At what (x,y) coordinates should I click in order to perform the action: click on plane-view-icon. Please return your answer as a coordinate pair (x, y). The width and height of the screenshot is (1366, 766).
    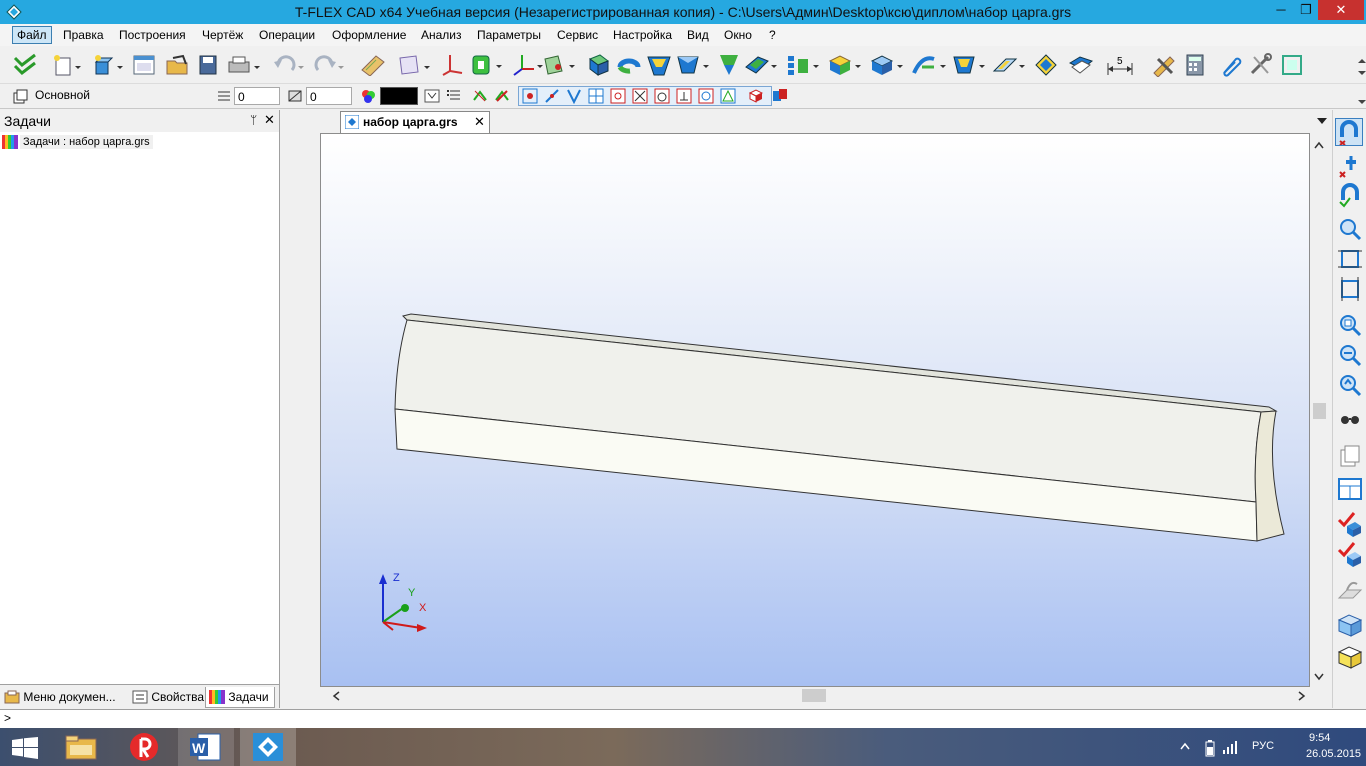
    Looking at the image, I should click on (1350, 591).